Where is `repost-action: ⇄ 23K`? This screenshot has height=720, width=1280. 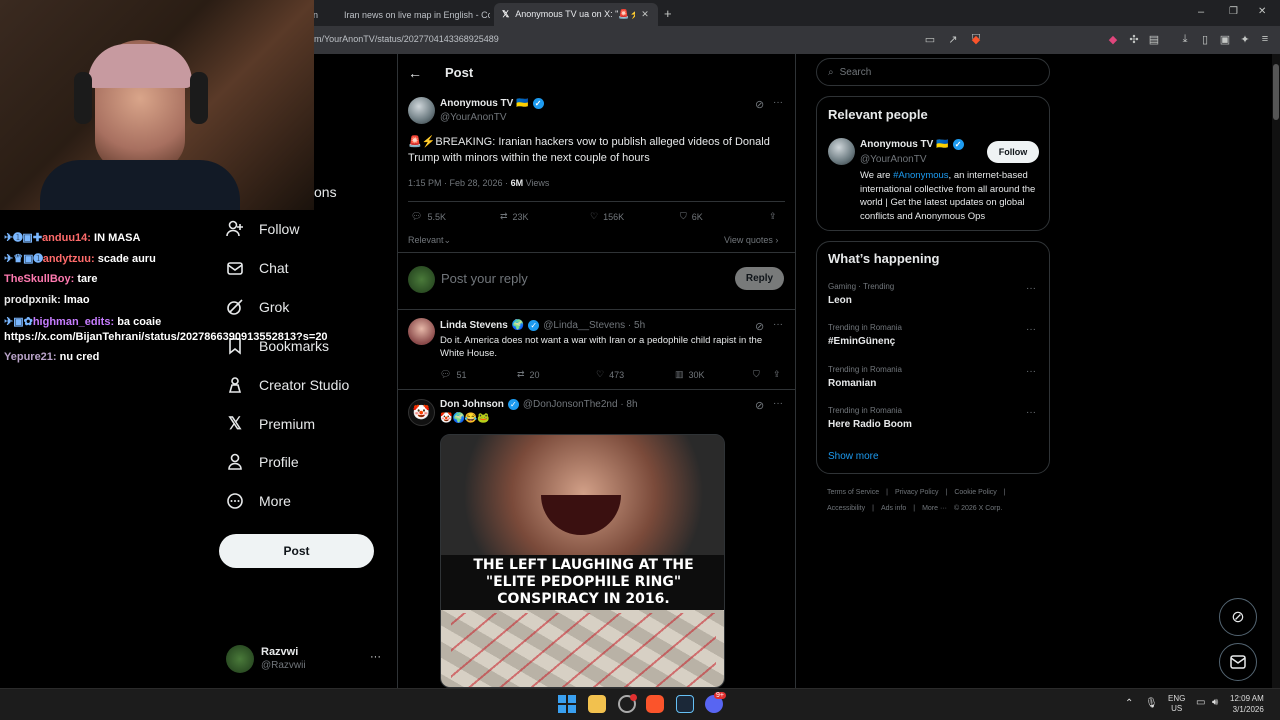
repost-action: ⇄ 23K is located at coordinates (514, 216).